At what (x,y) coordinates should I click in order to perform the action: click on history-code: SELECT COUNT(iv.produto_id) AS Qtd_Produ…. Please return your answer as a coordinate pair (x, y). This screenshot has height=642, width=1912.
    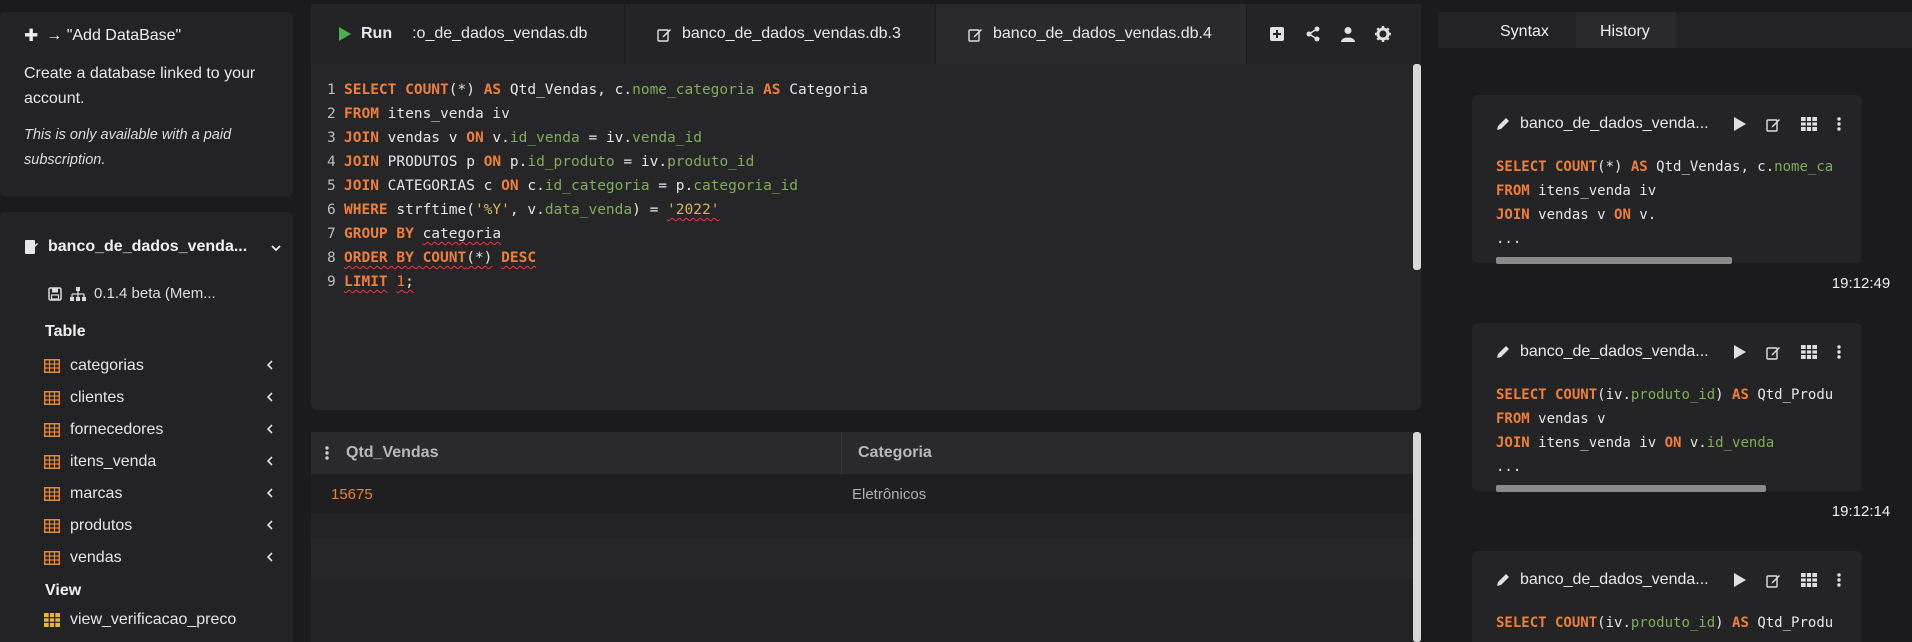
    Looking at the image, I should click on (1665, 431).